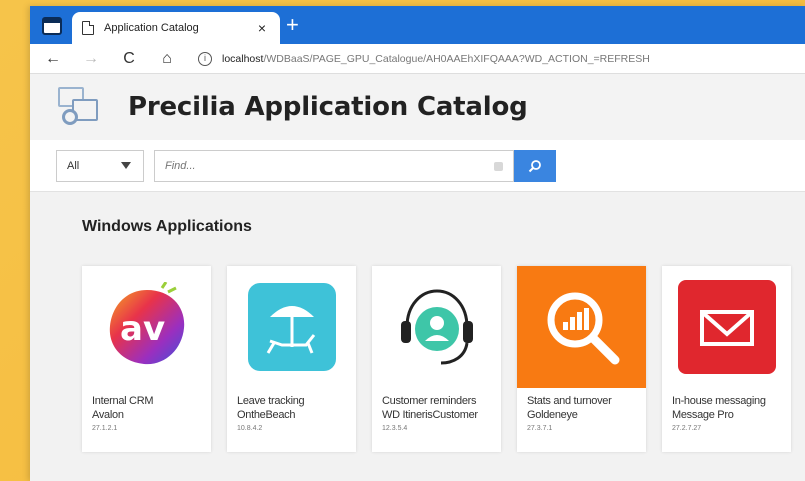 The image size is (805, 481). I want to click on card-image: av, so click(146, 327).